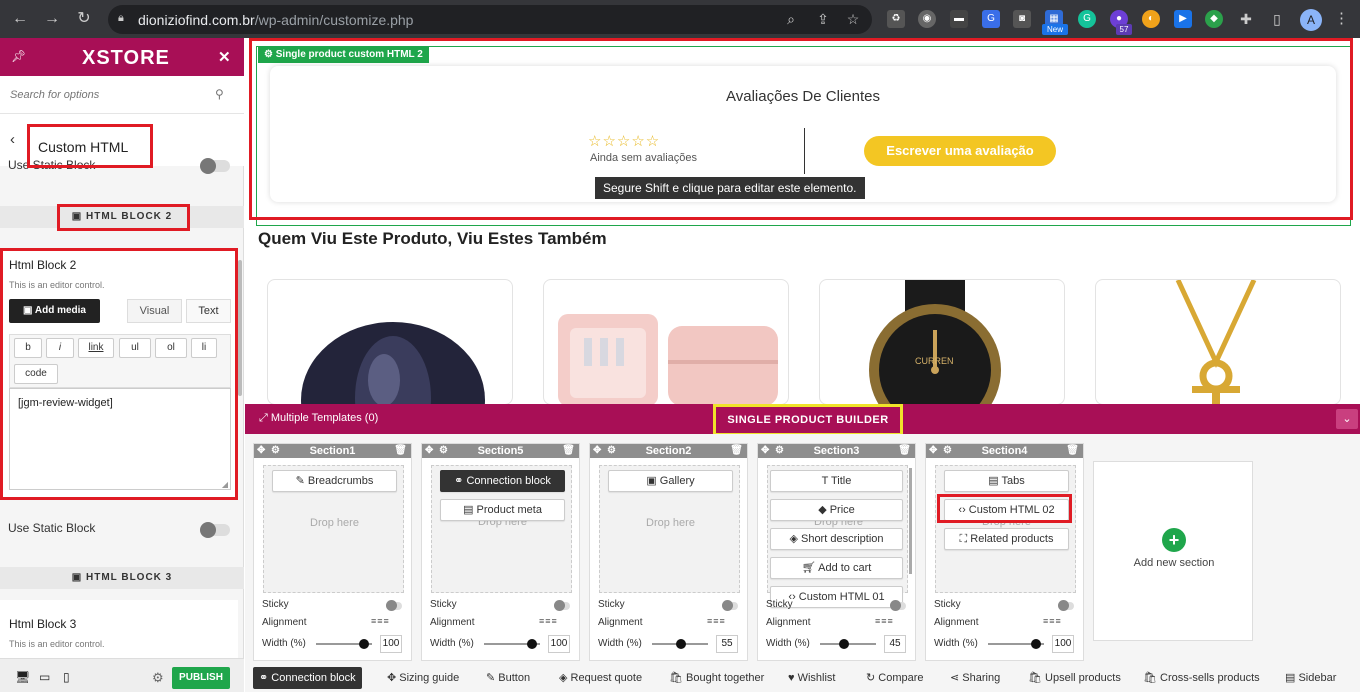  I want to click on static-block-top-toggle, so click(215, 166).